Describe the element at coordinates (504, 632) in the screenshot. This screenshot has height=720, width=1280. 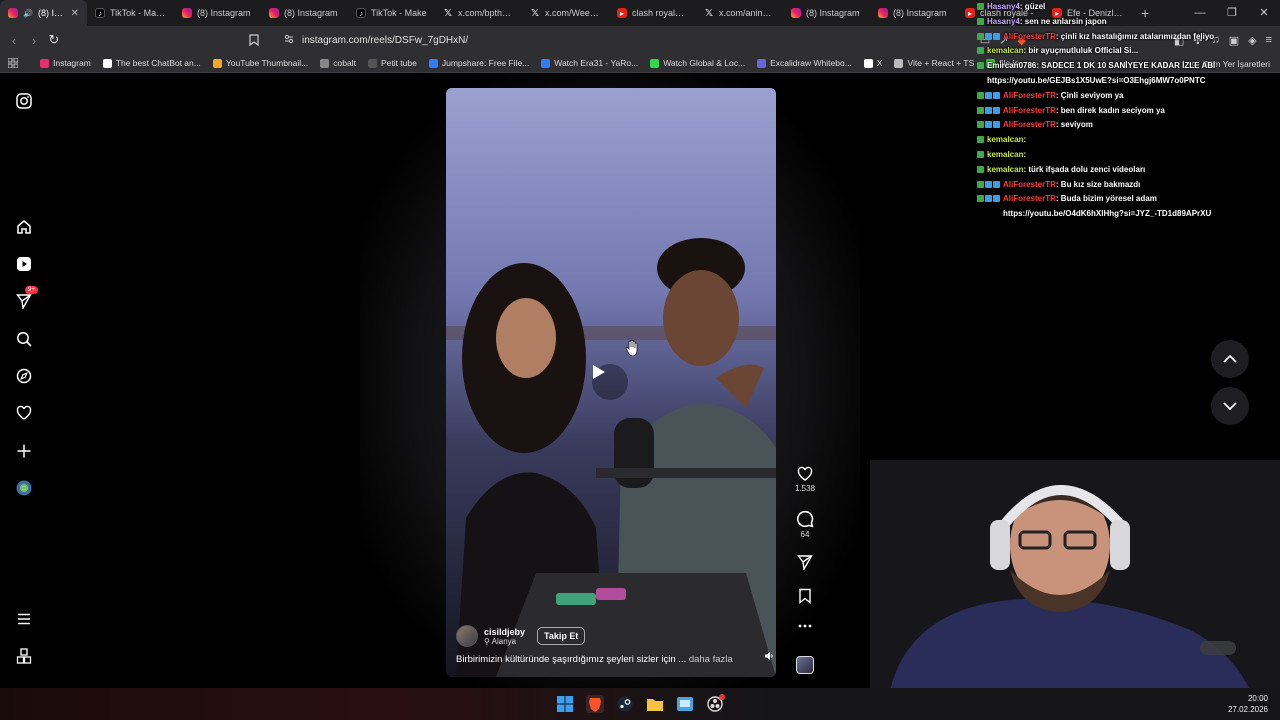
I see `author-username: cisildjeby` at that location.